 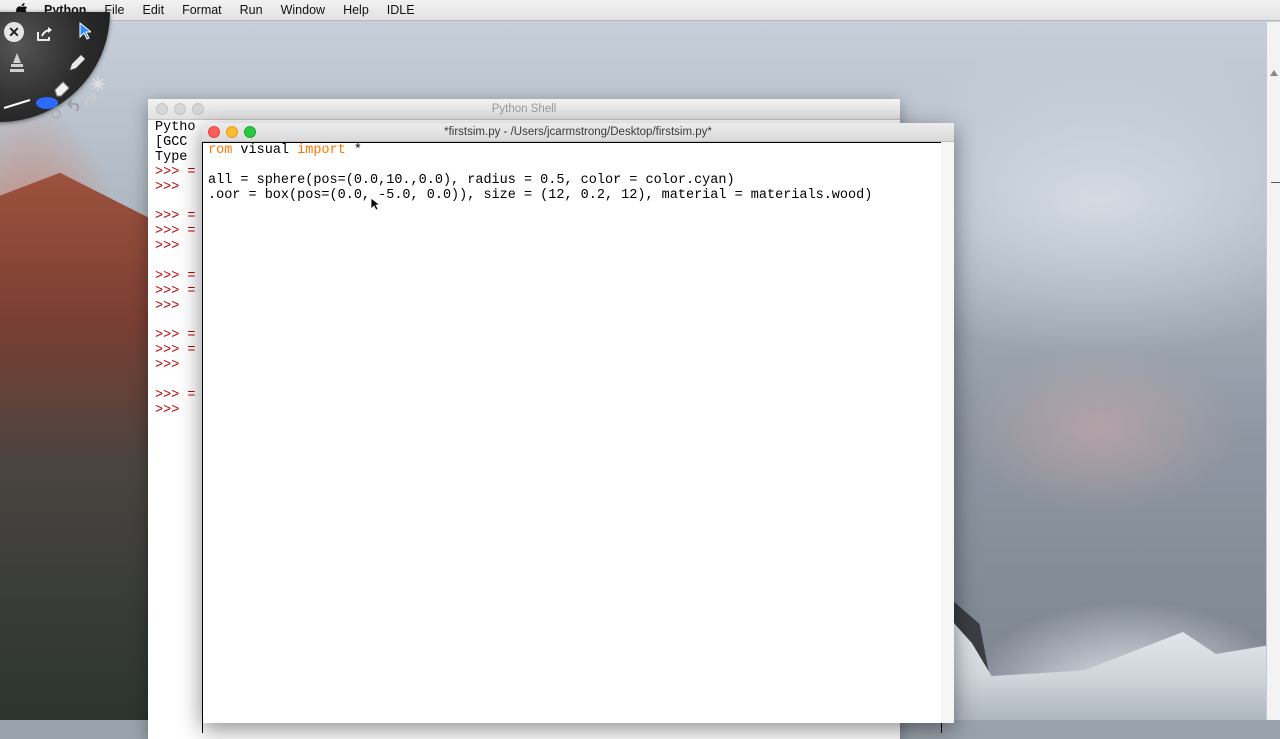 I want to click on background-window-edge, so click(x=1273, y=371).